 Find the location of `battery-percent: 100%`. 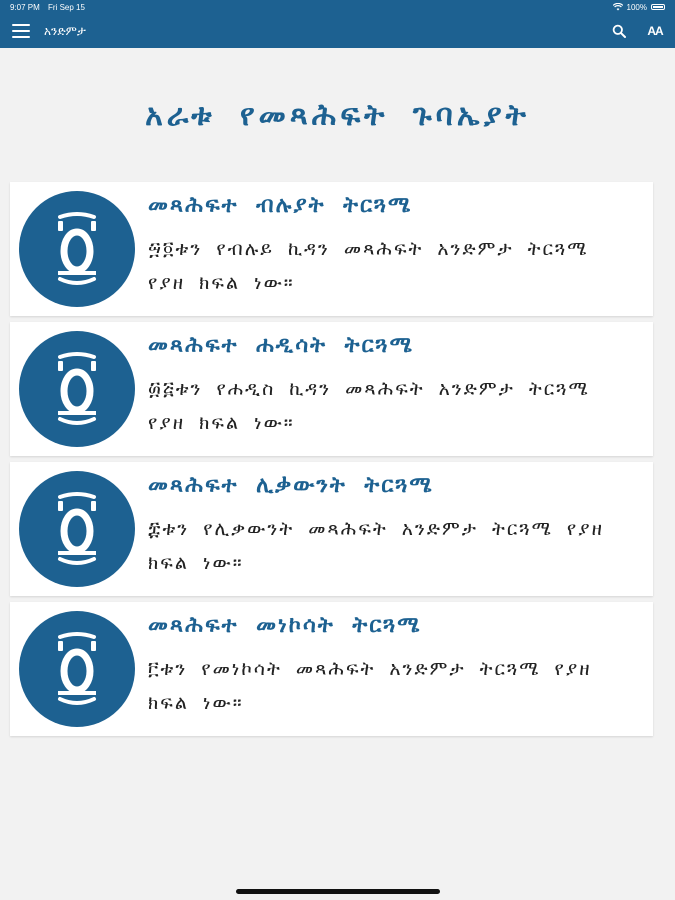

battery-percent: 100% is located at coordinates (636, 7).